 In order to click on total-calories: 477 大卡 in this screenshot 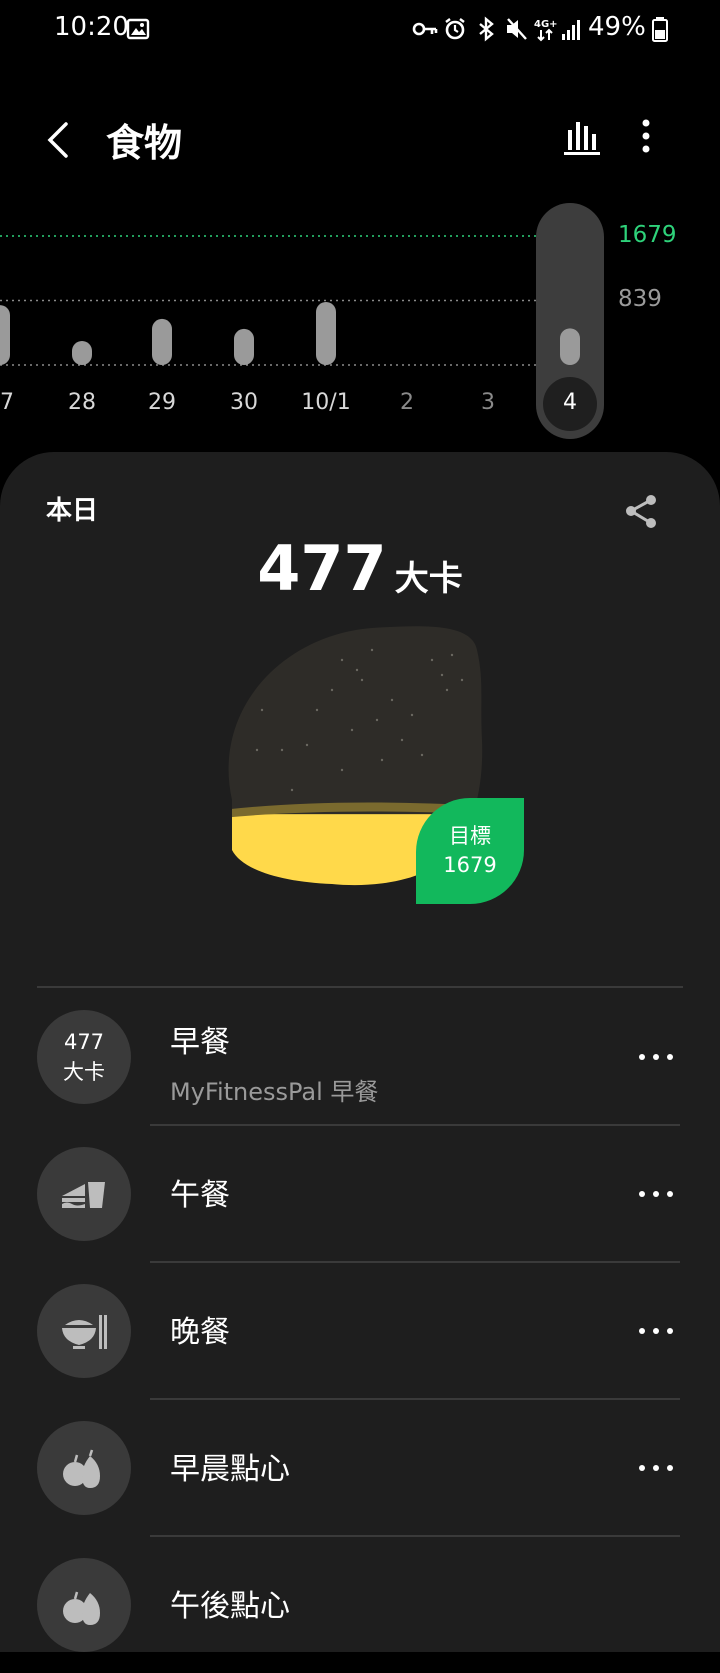, I will do `click(360, 568)`.